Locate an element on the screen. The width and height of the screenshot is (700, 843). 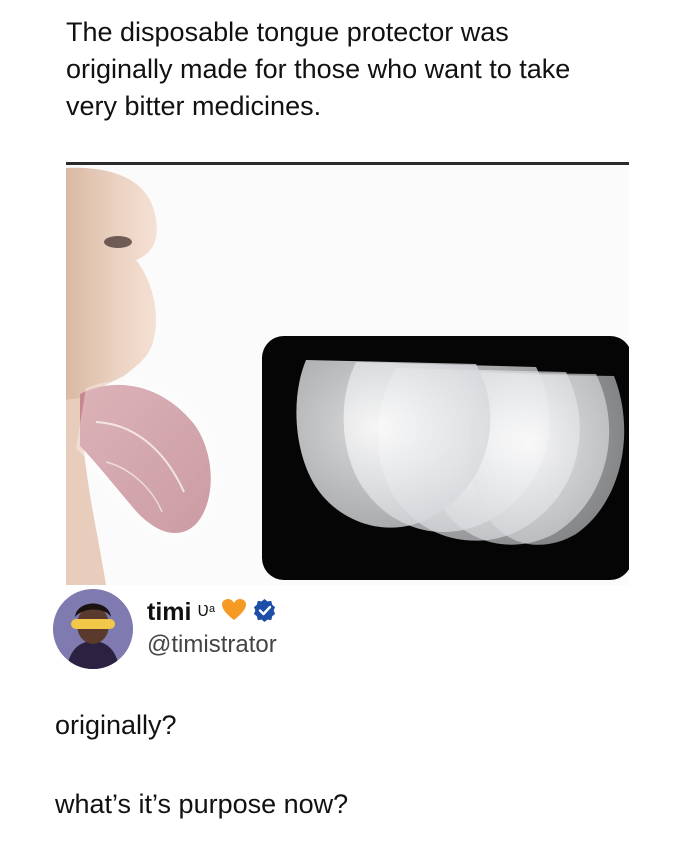
post-author: timi Ʋᵃ @timistrator is located at coordinates (353, 629).